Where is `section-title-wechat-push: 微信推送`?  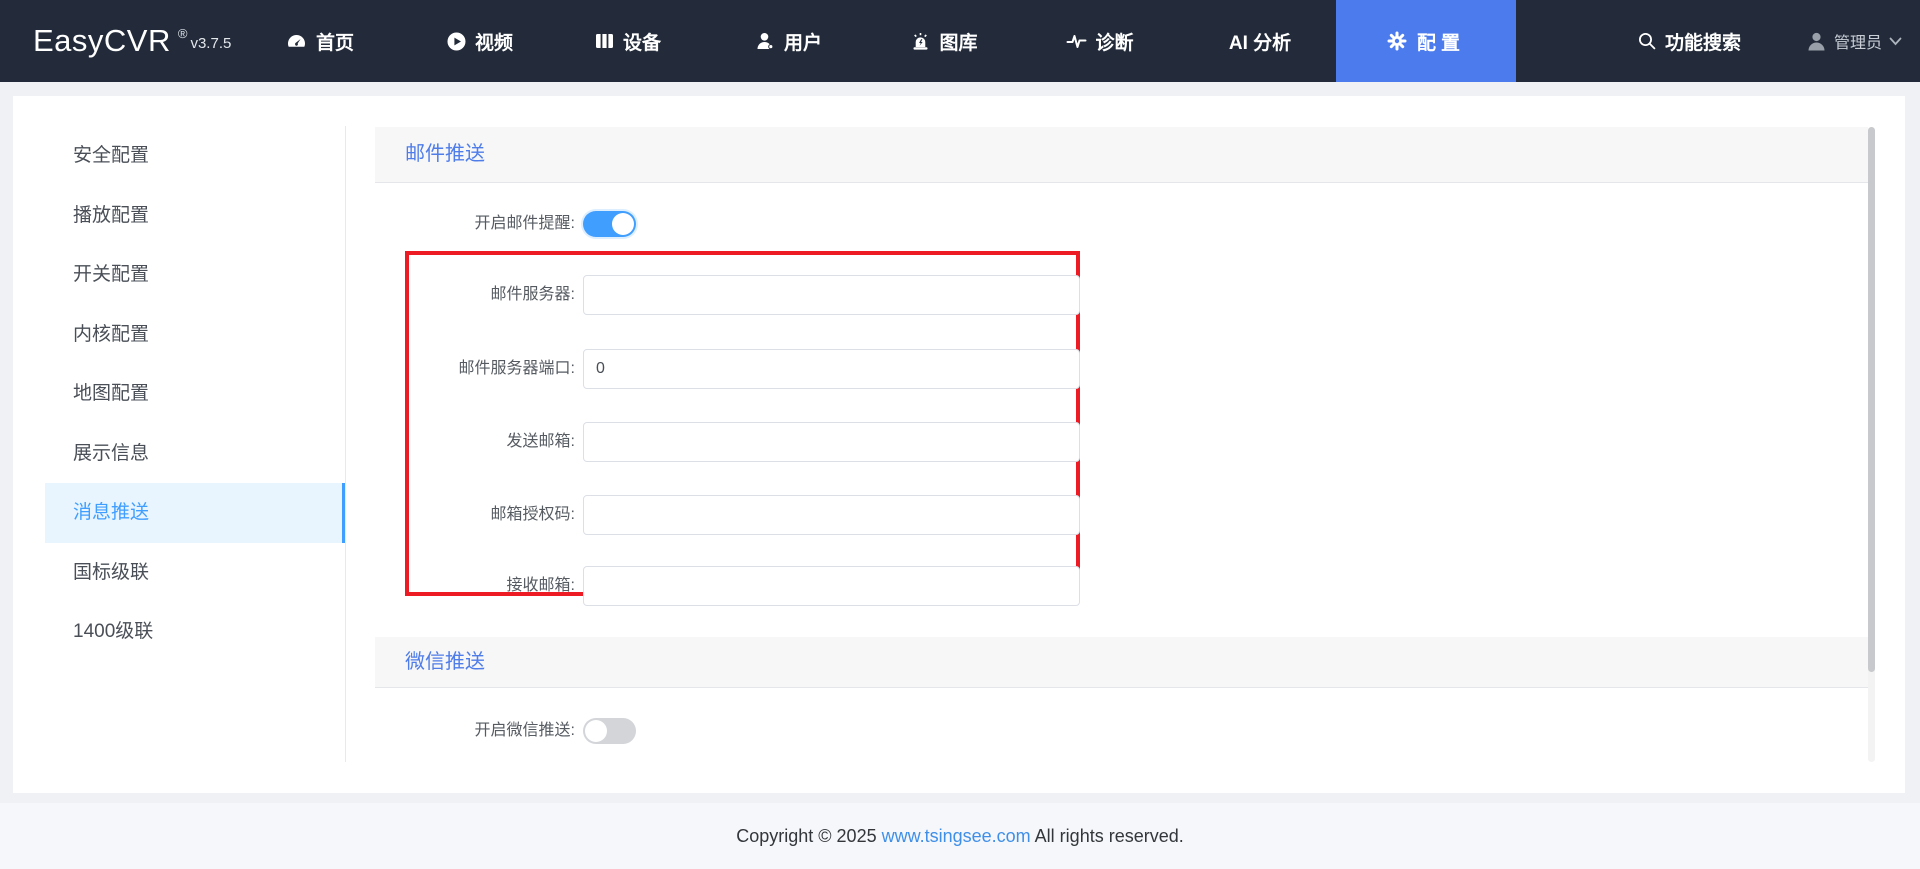
section-title-wechat-push: 微信推送 is located at coordinates (1121, 662).